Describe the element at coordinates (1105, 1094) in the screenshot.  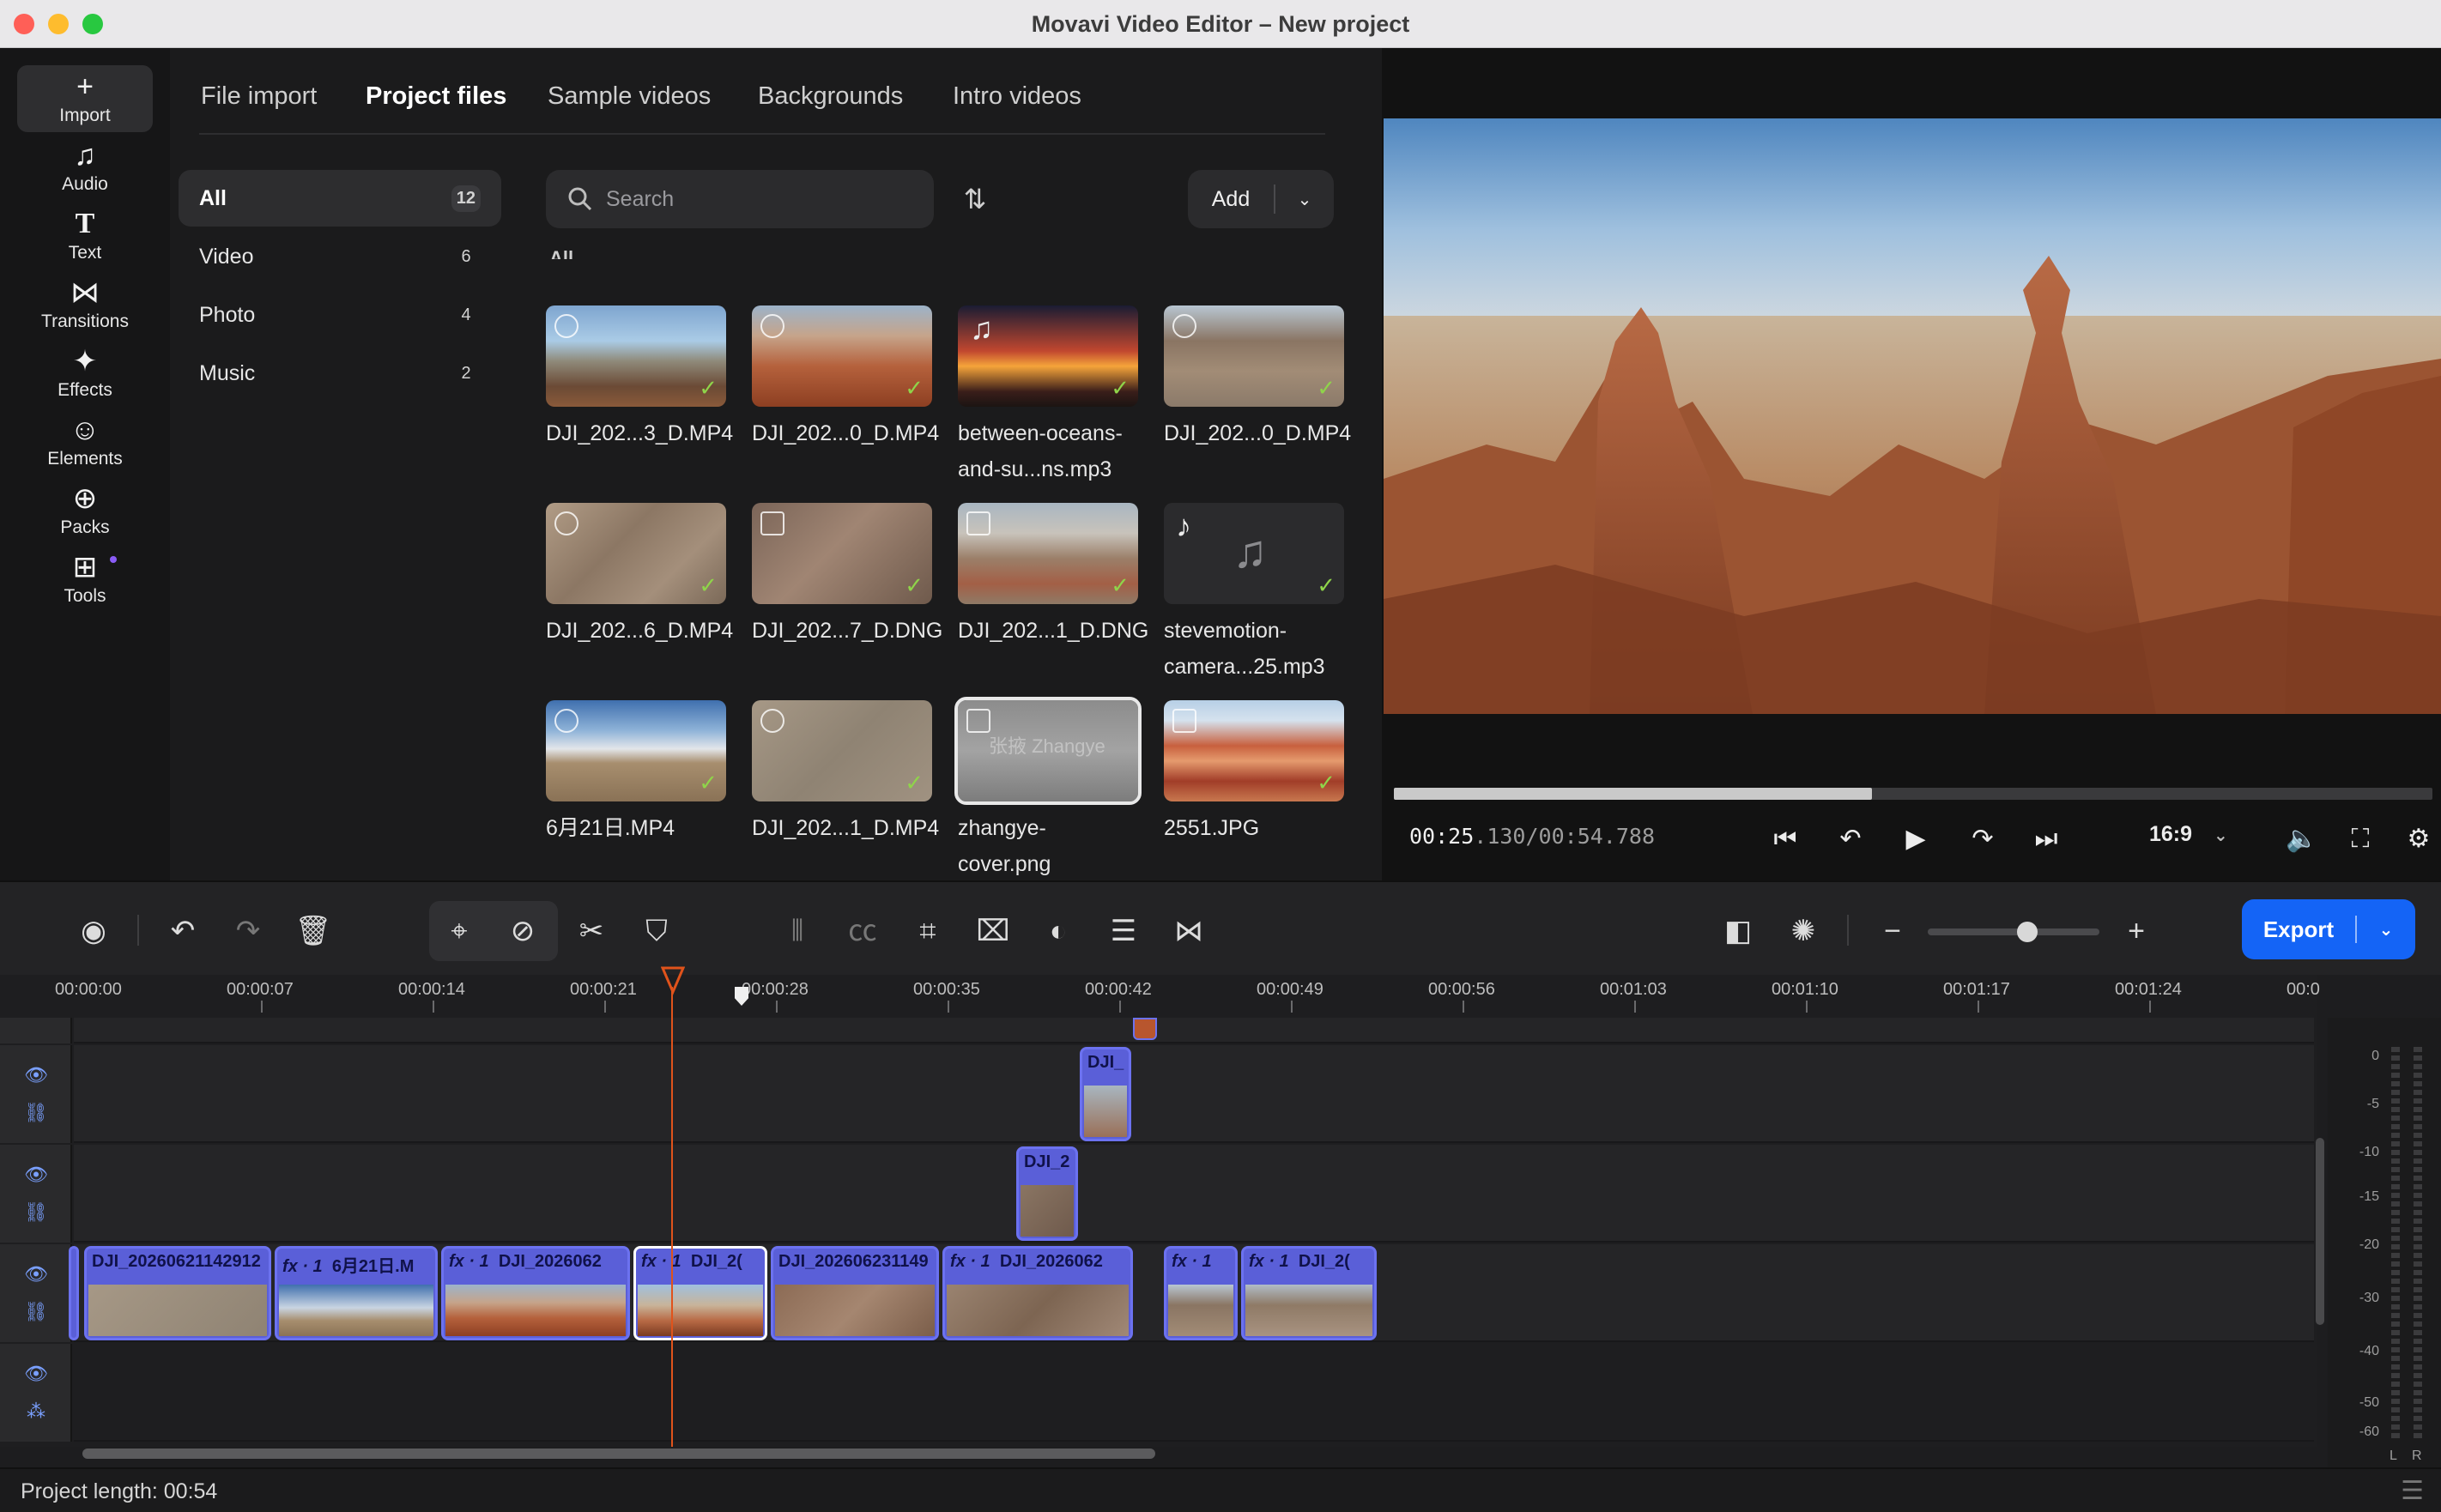
I see `timeline-clip: DJI_` at that location.